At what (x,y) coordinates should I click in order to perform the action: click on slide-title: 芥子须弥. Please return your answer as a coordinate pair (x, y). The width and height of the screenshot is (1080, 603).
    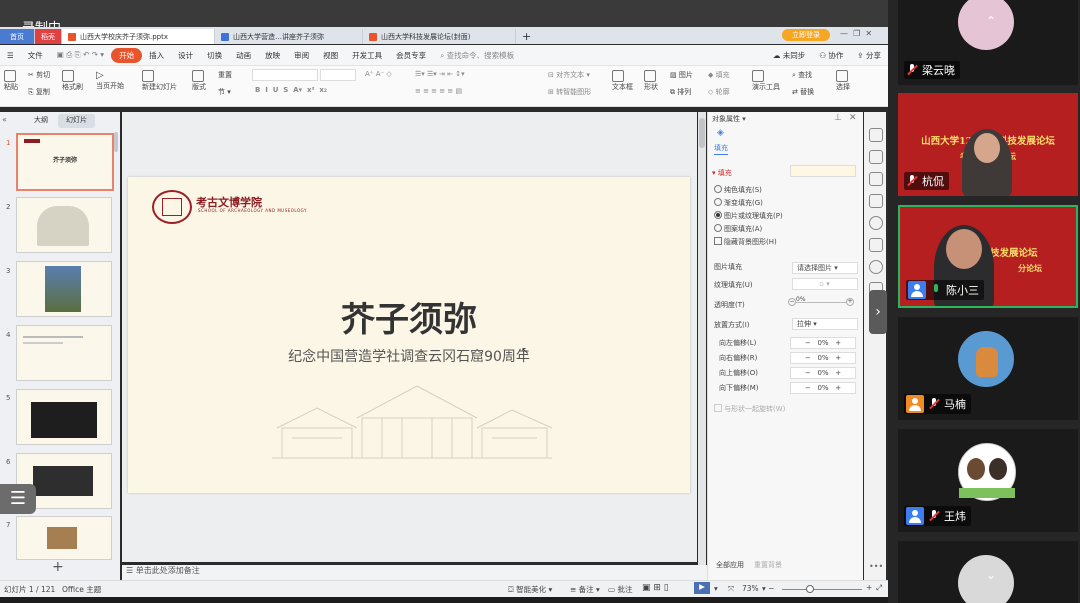
    Looking at the image, I should click on (409, 316).